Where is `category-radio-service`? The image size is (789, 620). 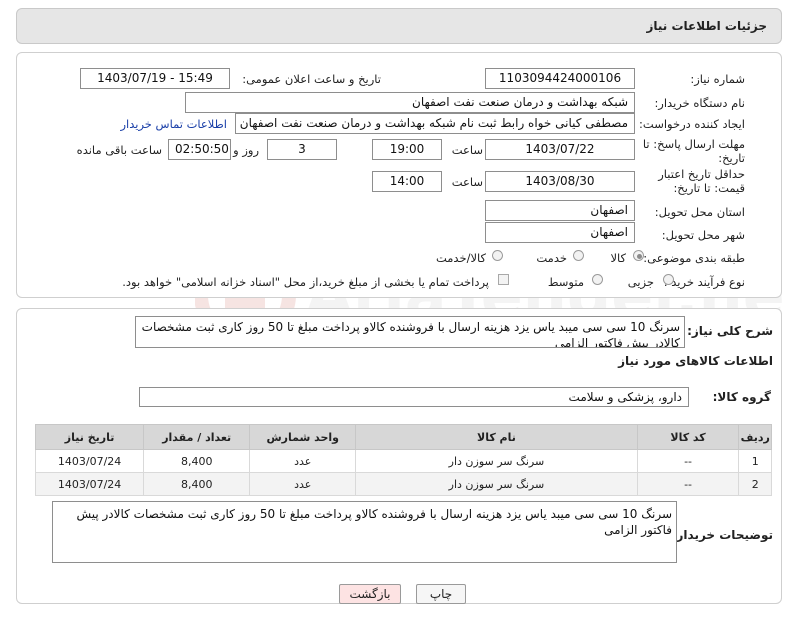 category-radio-service is located at coordinates (578, 255).